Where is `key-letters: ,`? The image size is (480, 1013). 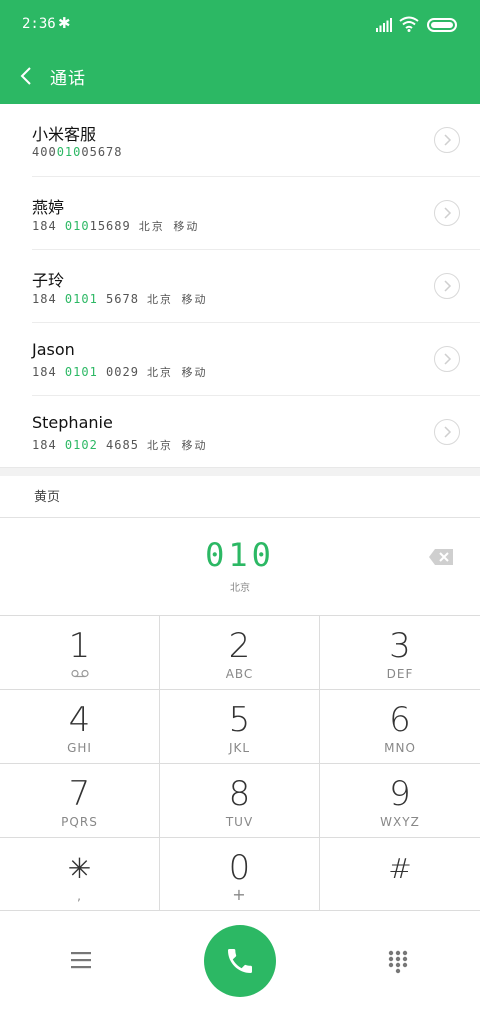 key-letters: , is located at coordinates (79, 896).